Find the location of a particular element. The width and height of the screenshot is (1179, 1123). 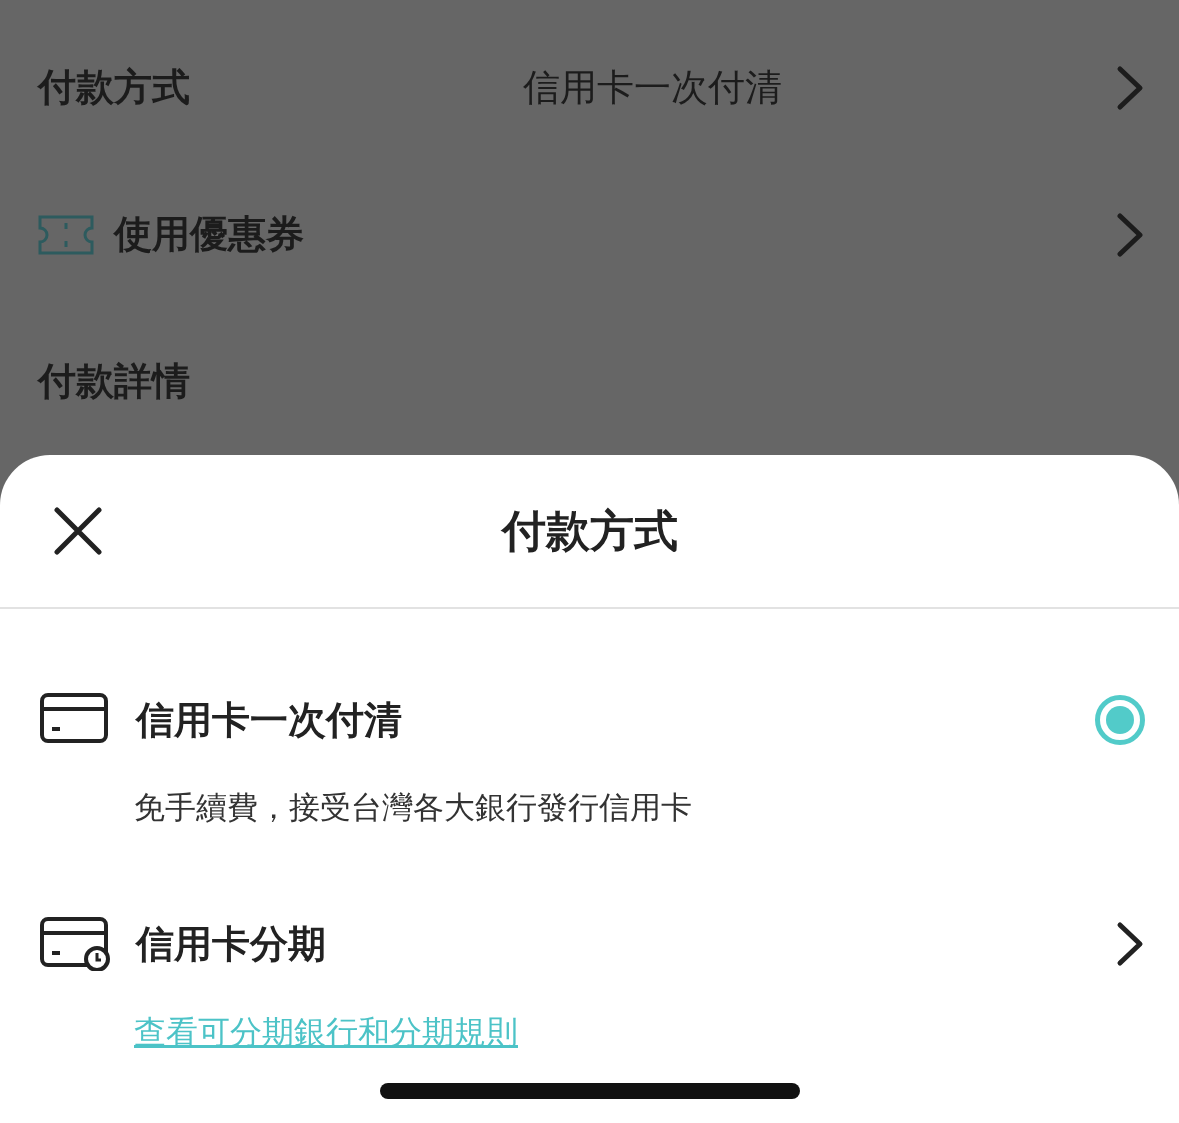

sheet-title: 付款方式 is located at coordinates (589, 530).